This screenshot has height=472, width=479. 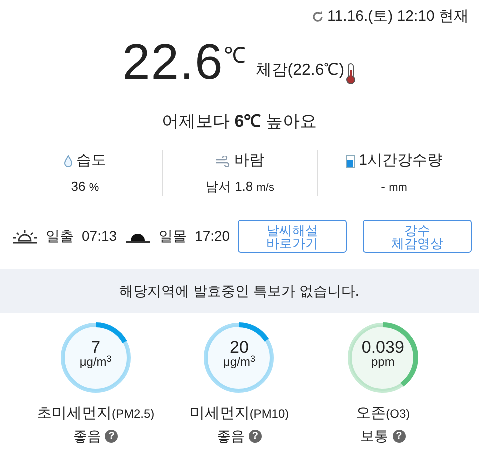 I want to click on gauge-value: 7, so click(x=96, y=347).